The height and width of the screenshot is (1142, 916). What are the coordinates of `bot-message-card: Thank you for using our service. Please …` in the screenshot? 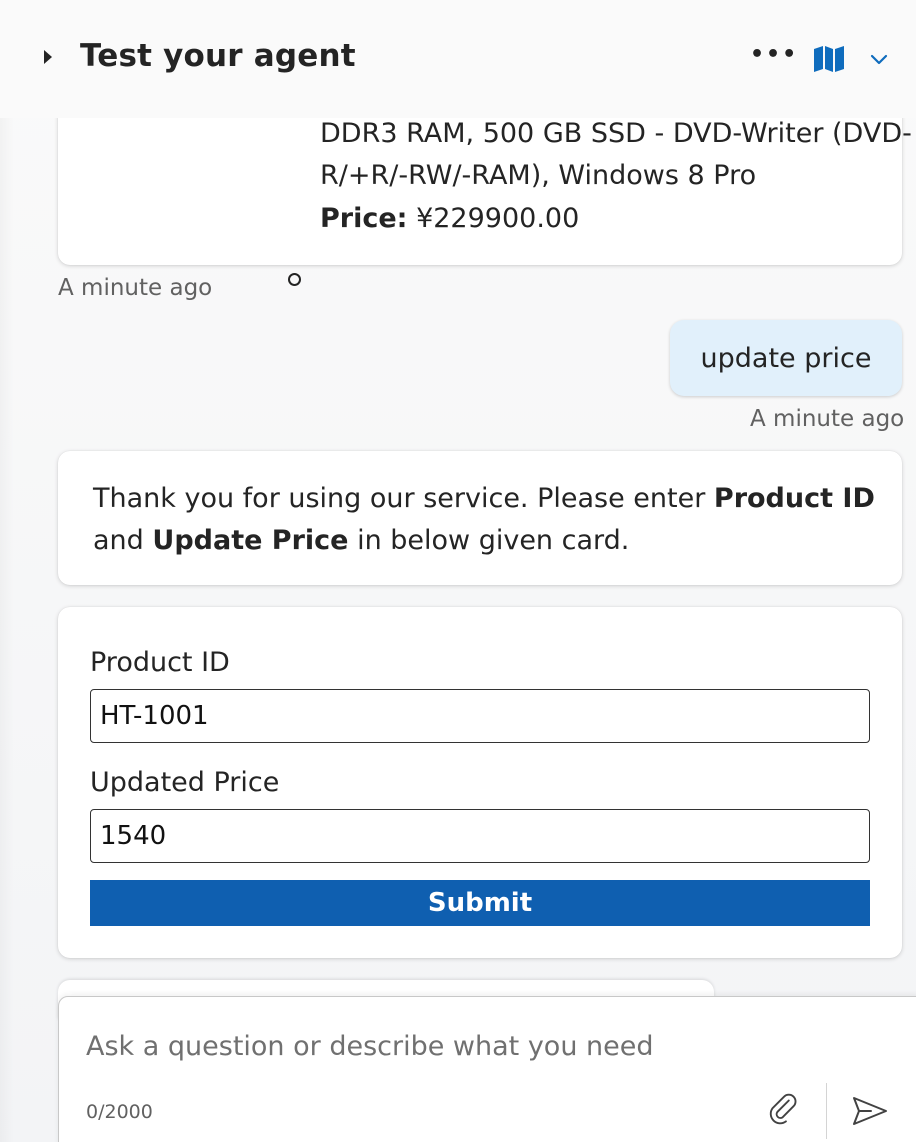 It's located at (480, 518).